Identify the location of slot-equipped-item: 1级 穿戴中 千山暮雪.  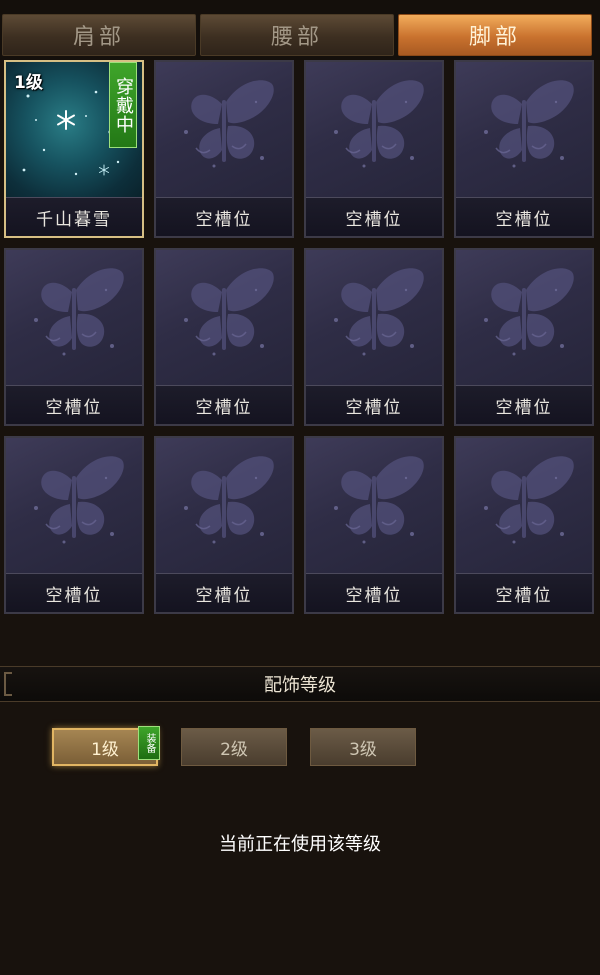
(74, 149).